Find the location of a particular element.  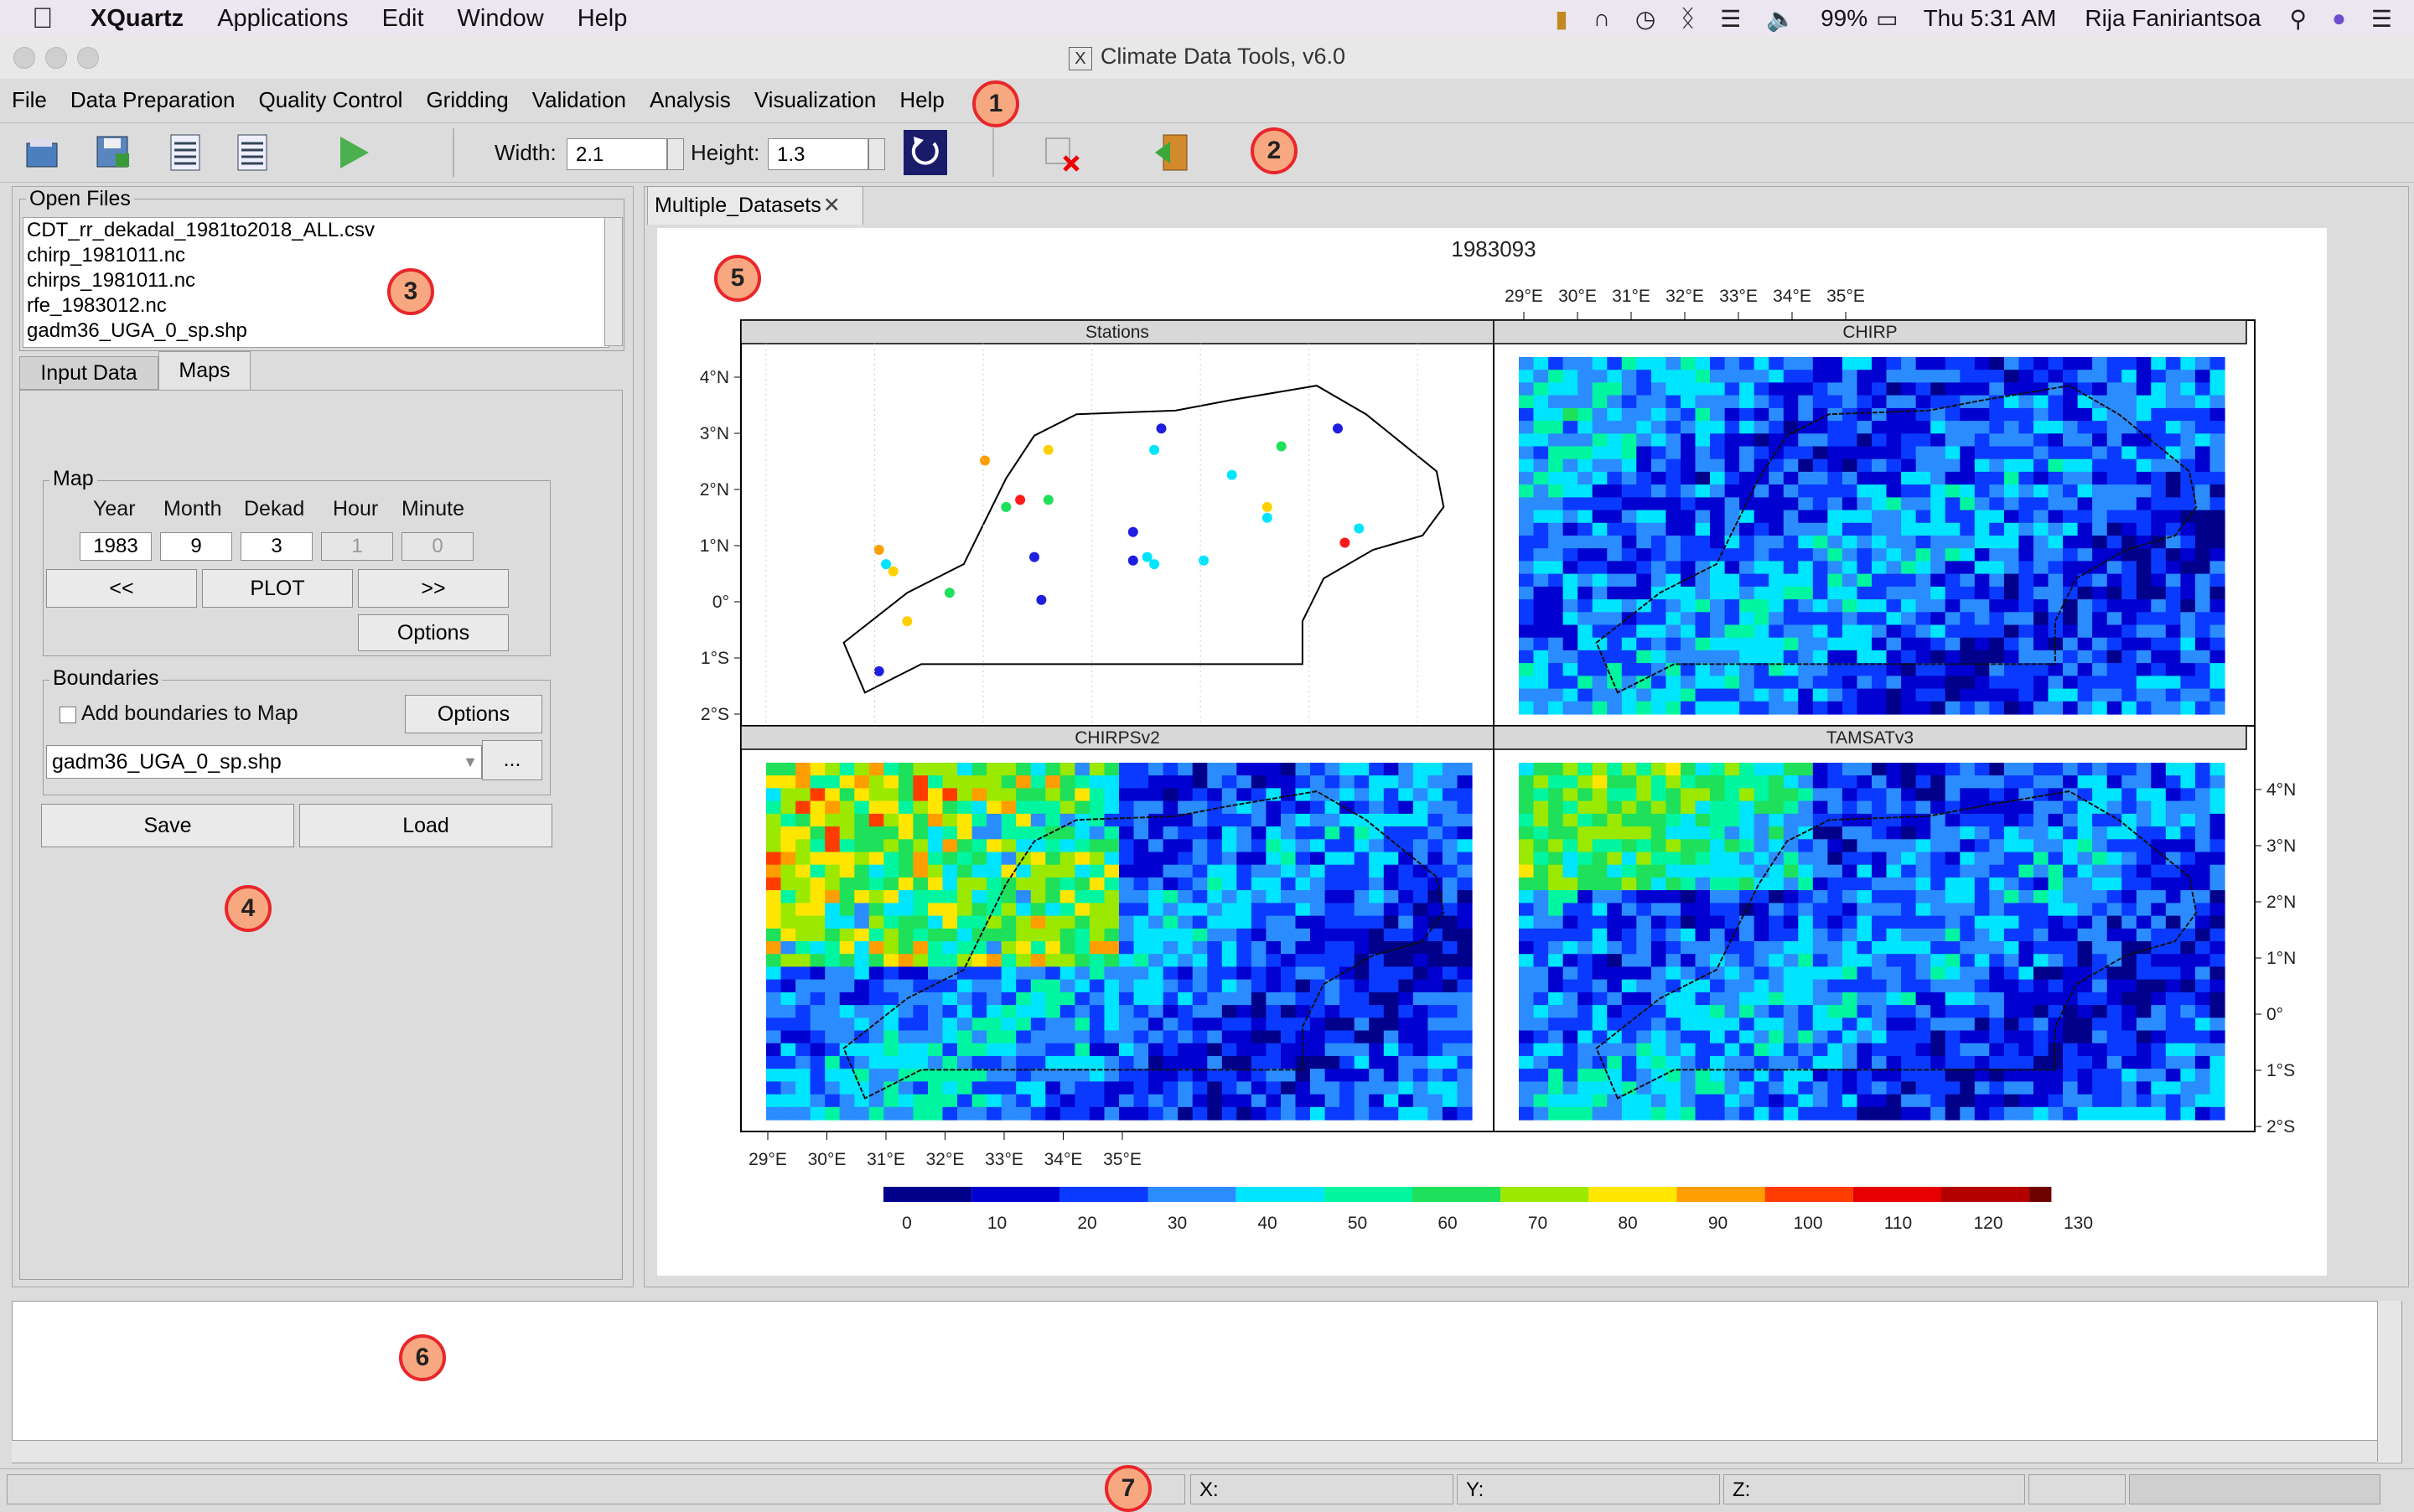

open-file-item: chirp_1981011.nc is located at coordinates (316, 255).